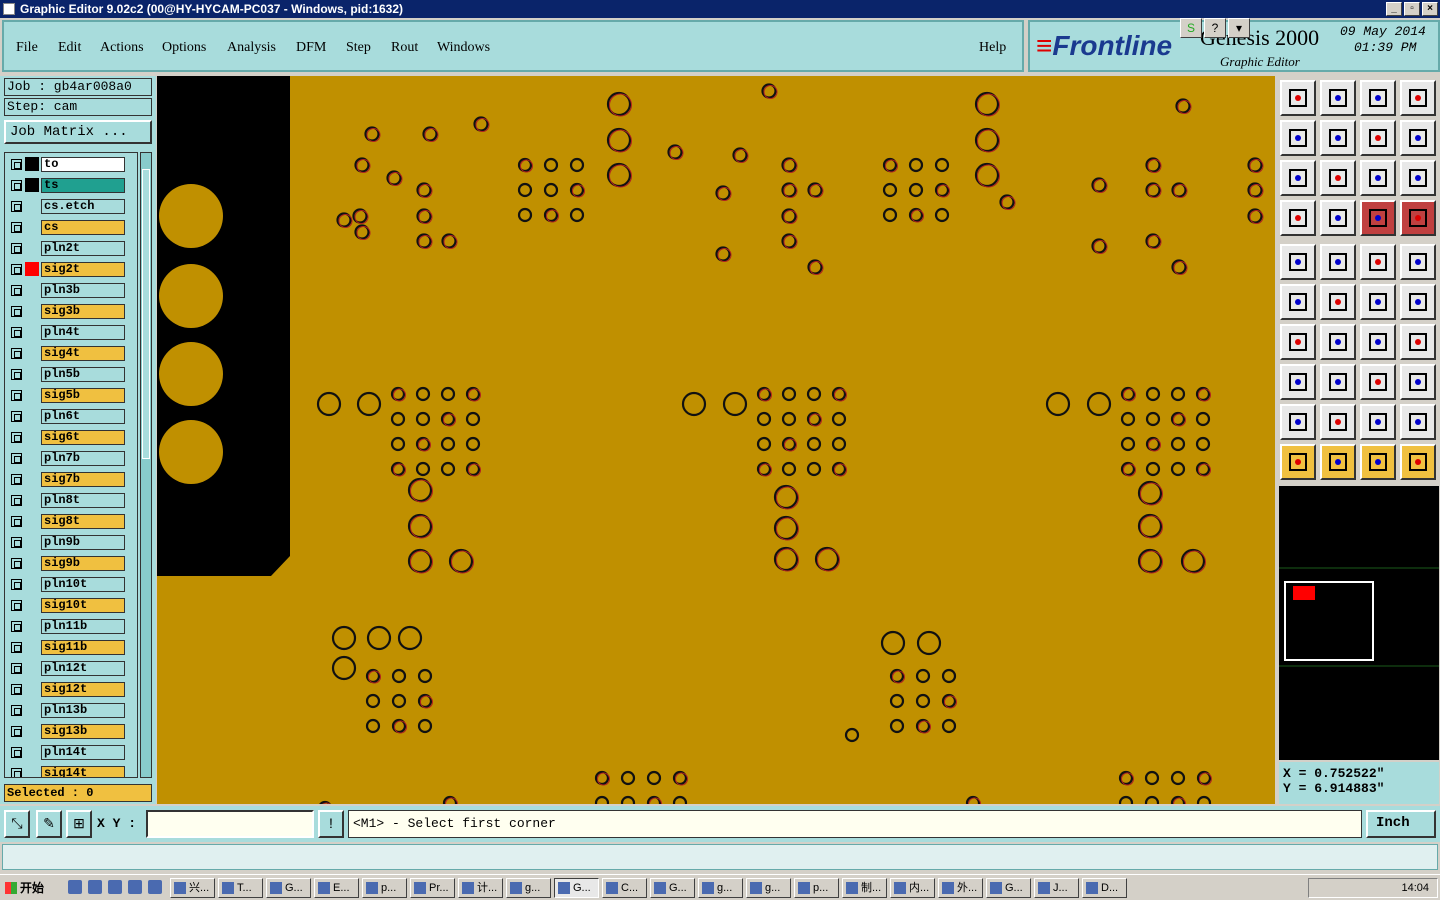  Describe the element at coordinates (83, 458) in the screenshot. I see `layer-label: pln7b` at that location.